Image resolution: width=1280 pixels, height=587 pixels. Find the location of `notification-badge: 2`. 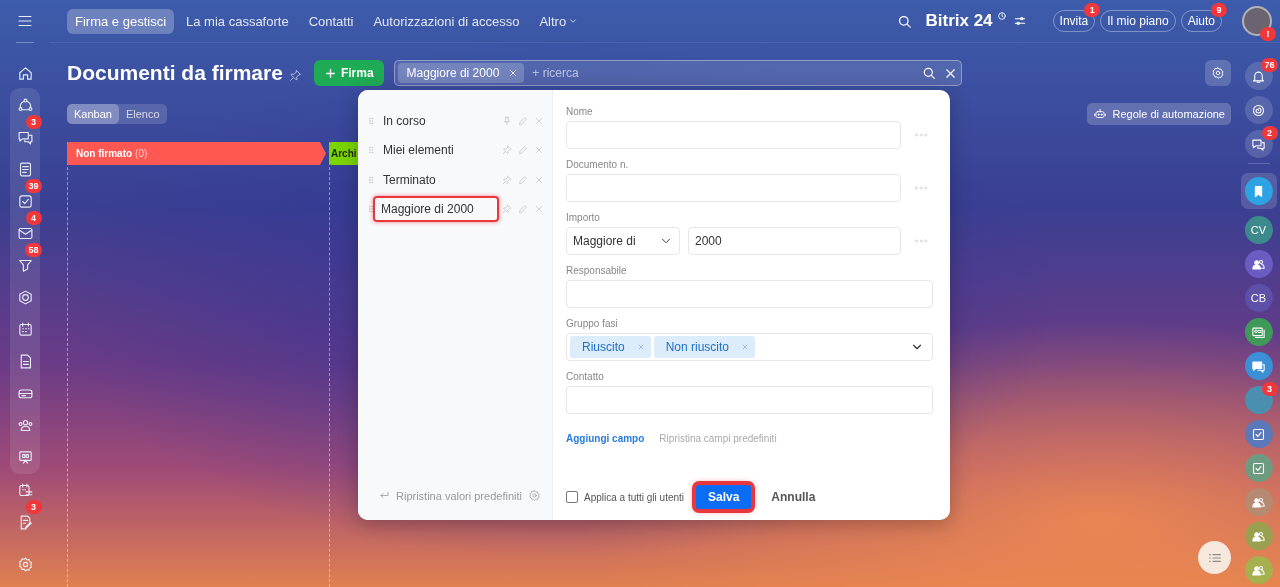

notification-badge: 2 is located at coordinates (1269, 133).